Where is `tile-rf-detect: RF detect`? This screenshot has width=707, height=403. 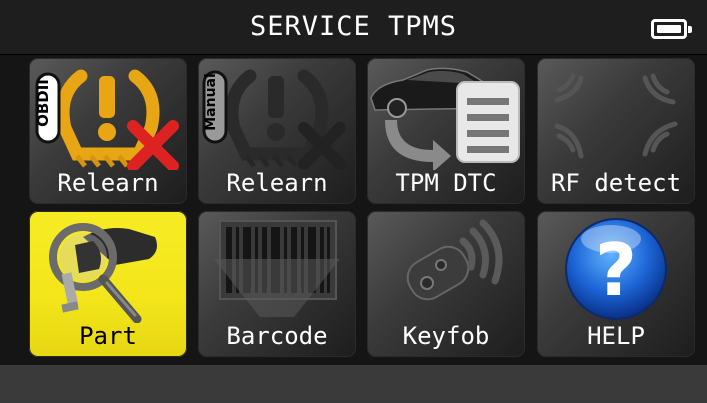
tile-rf-detect: RF detect is located at coordinates (616, 131).